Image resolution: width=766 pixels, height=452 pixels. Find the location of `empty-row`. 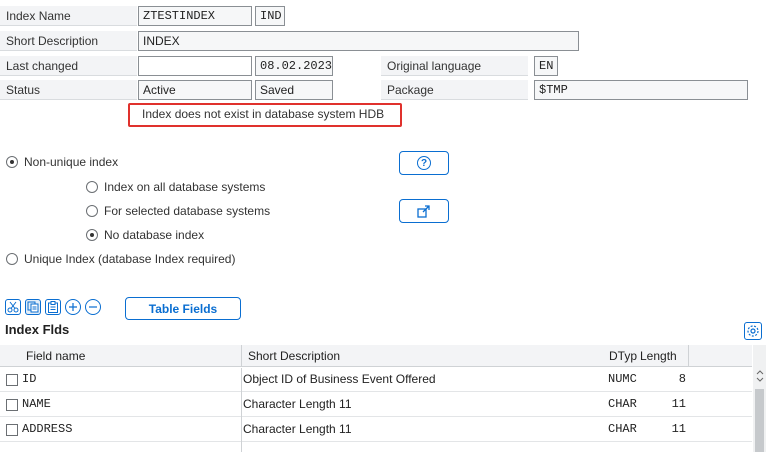

empty-row is located at coordinates (376, 447).